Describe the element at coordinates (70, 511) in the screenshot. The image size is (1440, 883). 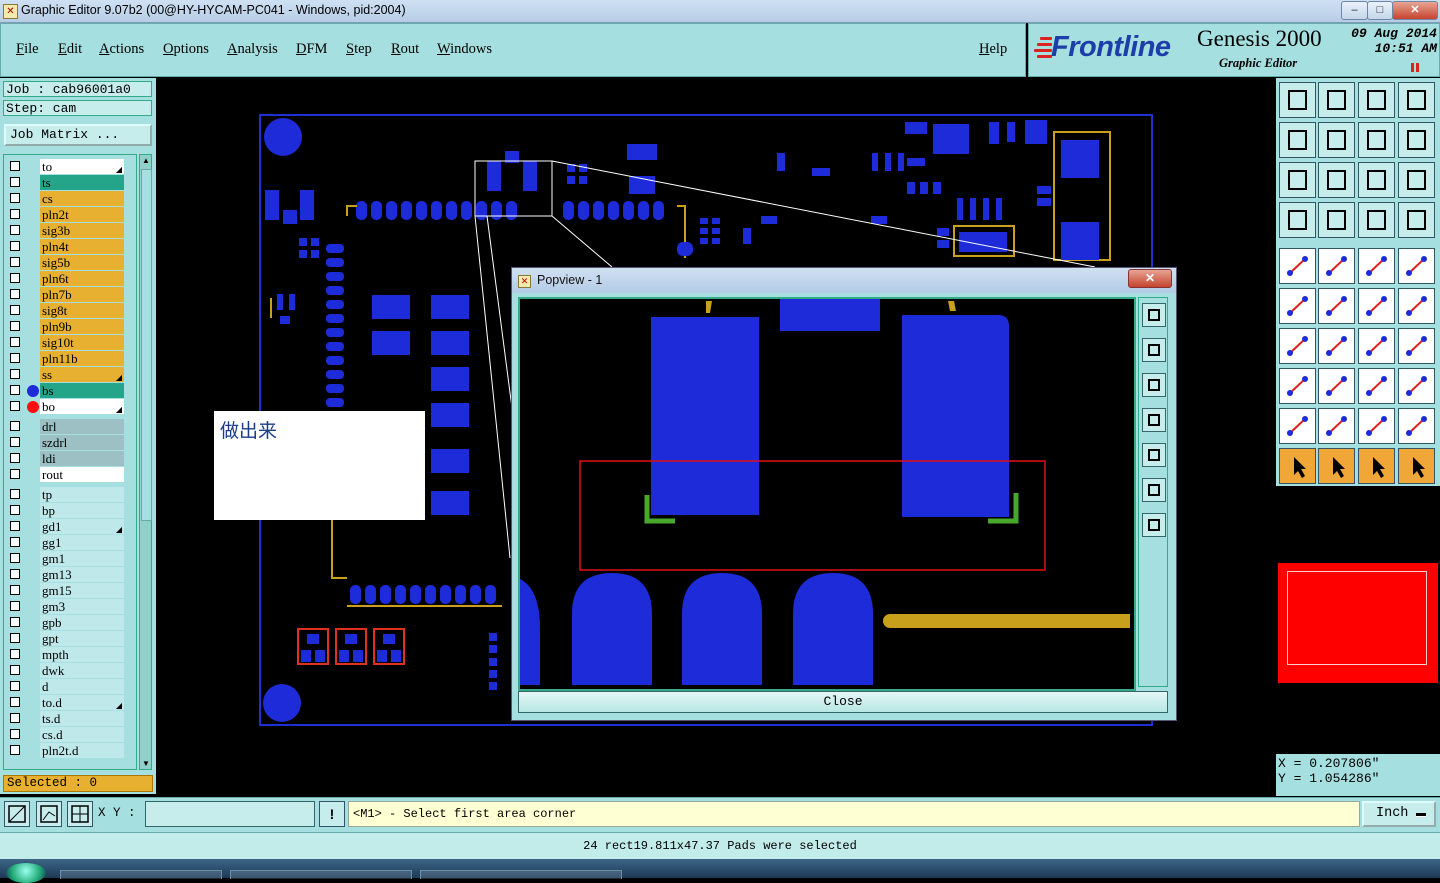
I see `layer-row: bp` at that location.